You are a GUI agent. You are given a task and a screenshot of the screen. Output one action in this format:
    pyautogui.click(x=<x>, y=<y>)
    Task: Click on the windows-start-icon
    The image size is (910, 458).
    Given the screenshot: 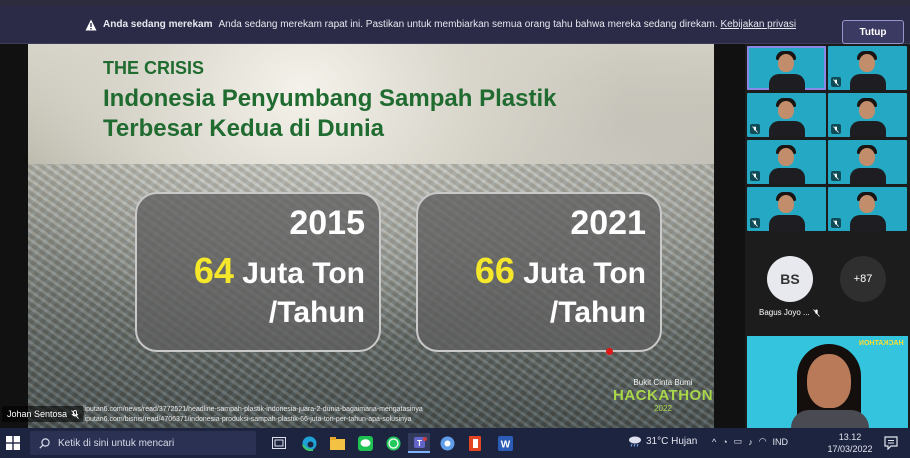 What is the action you would take?
    pyautogui.click(x=13, y=443)
    